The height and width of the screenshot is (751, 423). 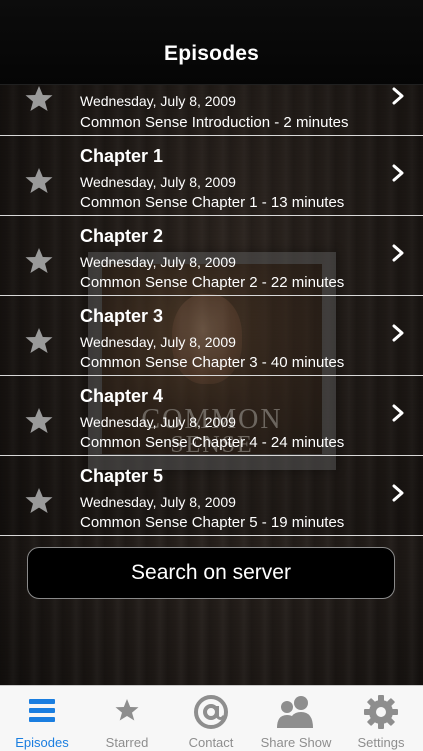 What do you see at coordinates (214, 122) in the screenshot?
I see `episode-description: Common Sense Introduction - 2 minutes` at bounding box center [214, 122].